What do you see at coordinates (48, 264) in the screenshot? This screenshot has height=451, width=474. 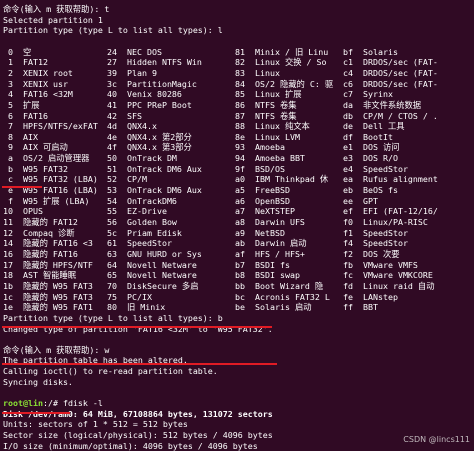 I see `partition-type-cell: 17 隐藏的 HPFS/NTF` at bounding box center [48, 264].